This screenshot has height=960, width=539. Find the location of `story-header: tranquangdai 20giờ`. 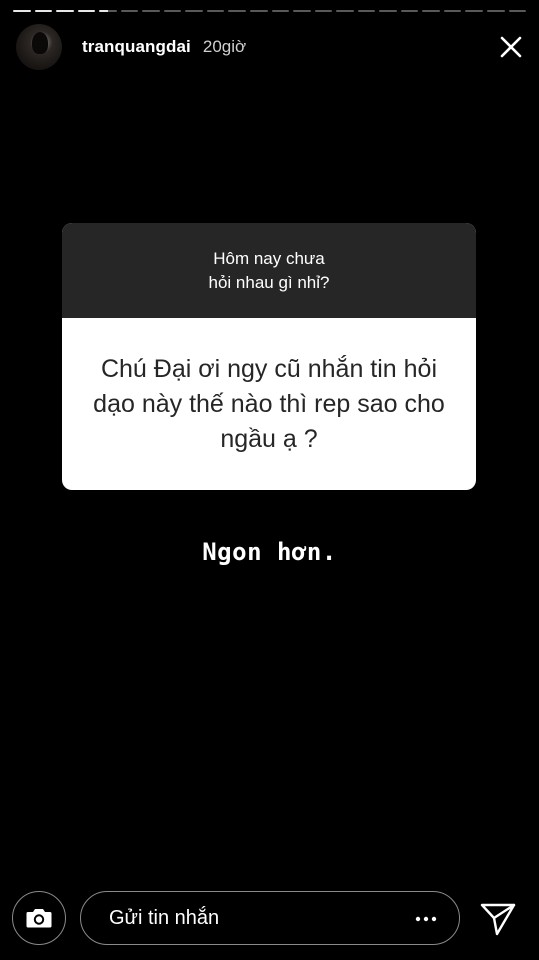

story-header: tranquangdai 20giờ is located at coordinates (270, 47).